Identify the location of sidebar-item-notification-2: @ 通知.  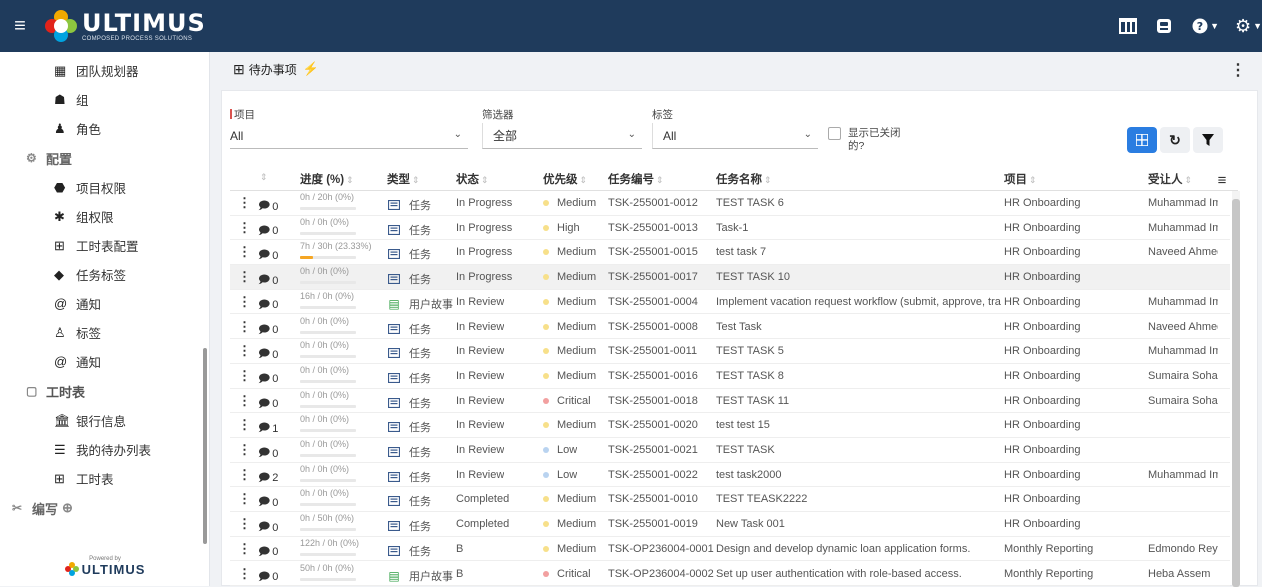
(104, 361).